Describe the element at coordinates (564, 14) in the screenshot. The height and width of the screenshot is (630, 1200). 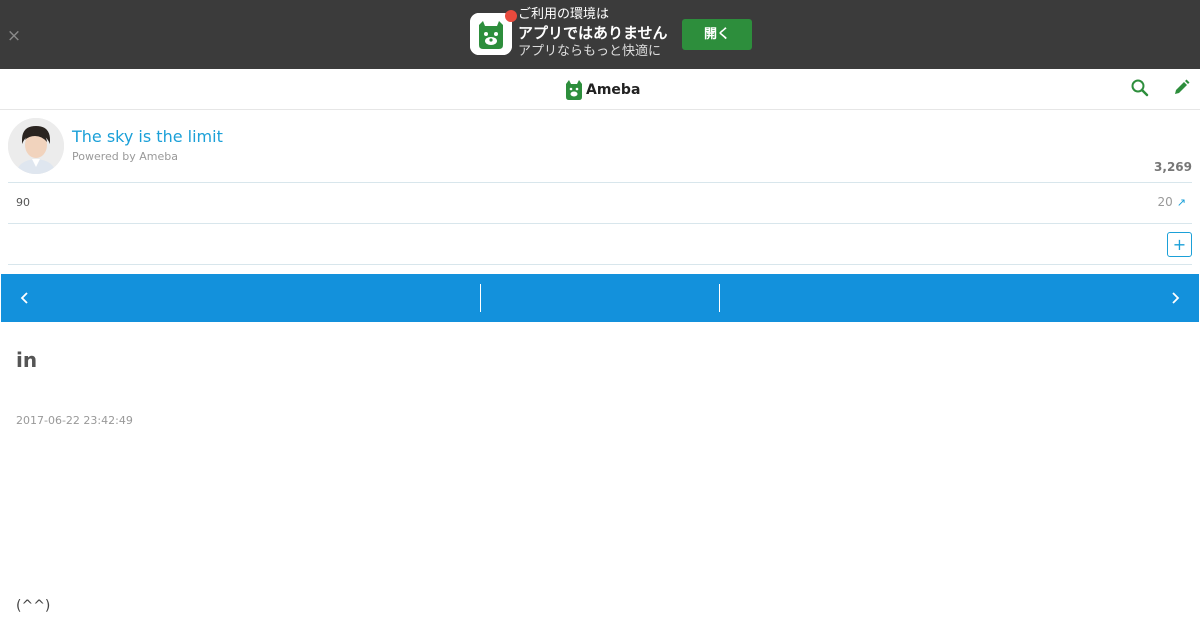
I see `banner-line-environment: ご利用の環境は` at that location.